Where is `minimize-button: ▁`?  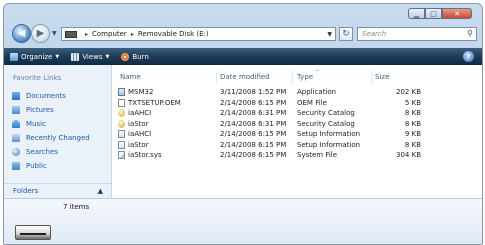 minimize-button: ▁ is located at coordinates (416, 13).